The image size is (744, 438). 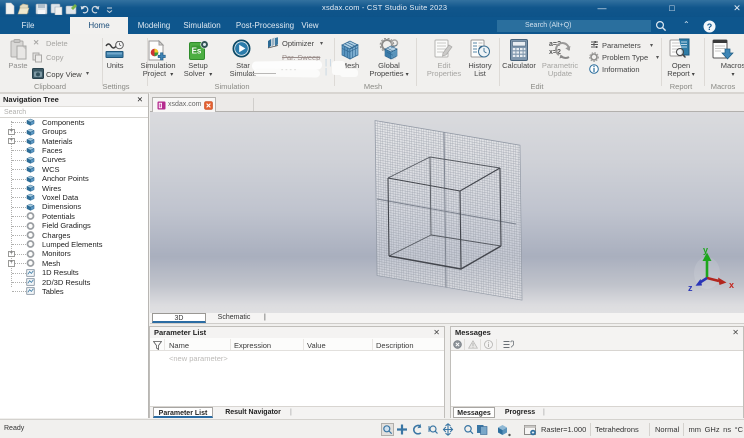 I want to click on svg-text: x, so click(x=731, y=285).